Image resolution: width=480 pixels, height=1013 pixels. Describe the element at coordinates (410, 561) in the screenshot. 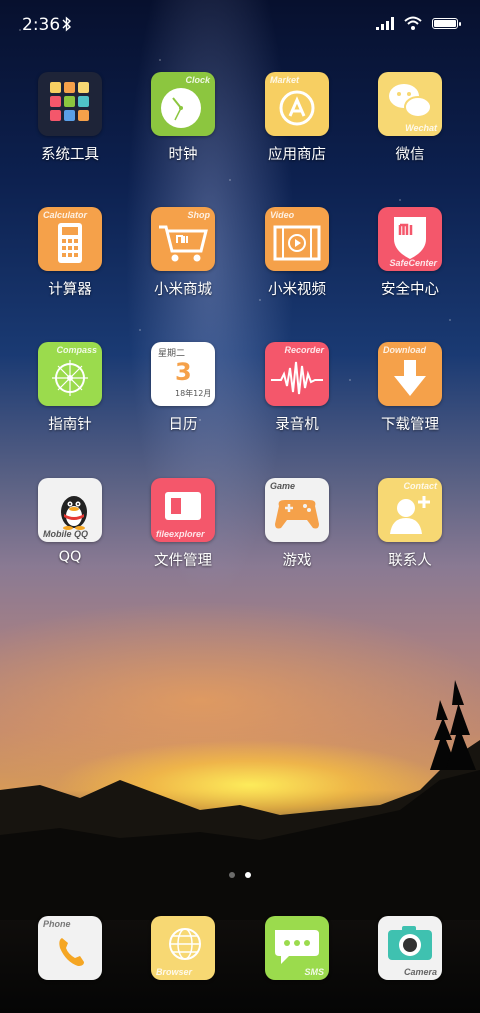

I see `app-label: 联系人` at that location.